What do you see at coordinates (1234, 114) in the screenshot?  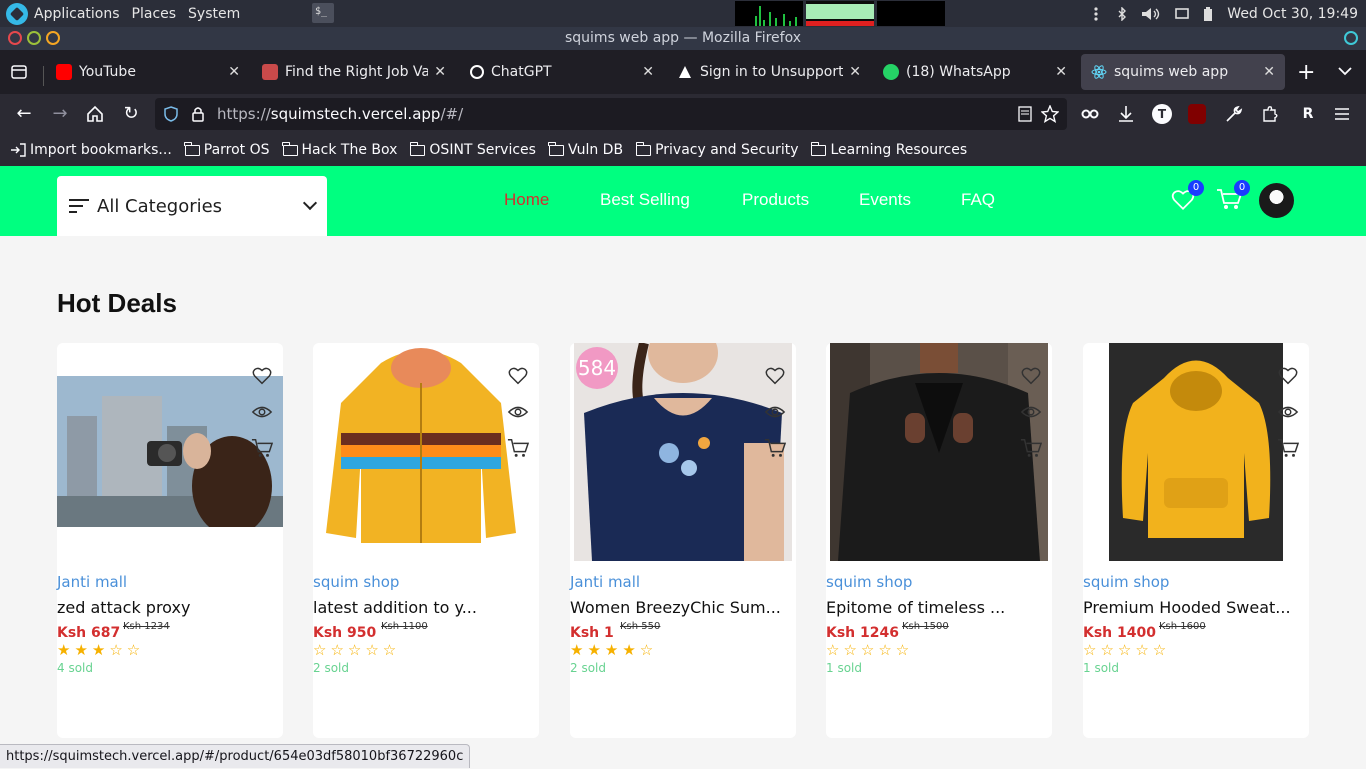 I see `wrench-icon` at bounding box center [1234, 114].